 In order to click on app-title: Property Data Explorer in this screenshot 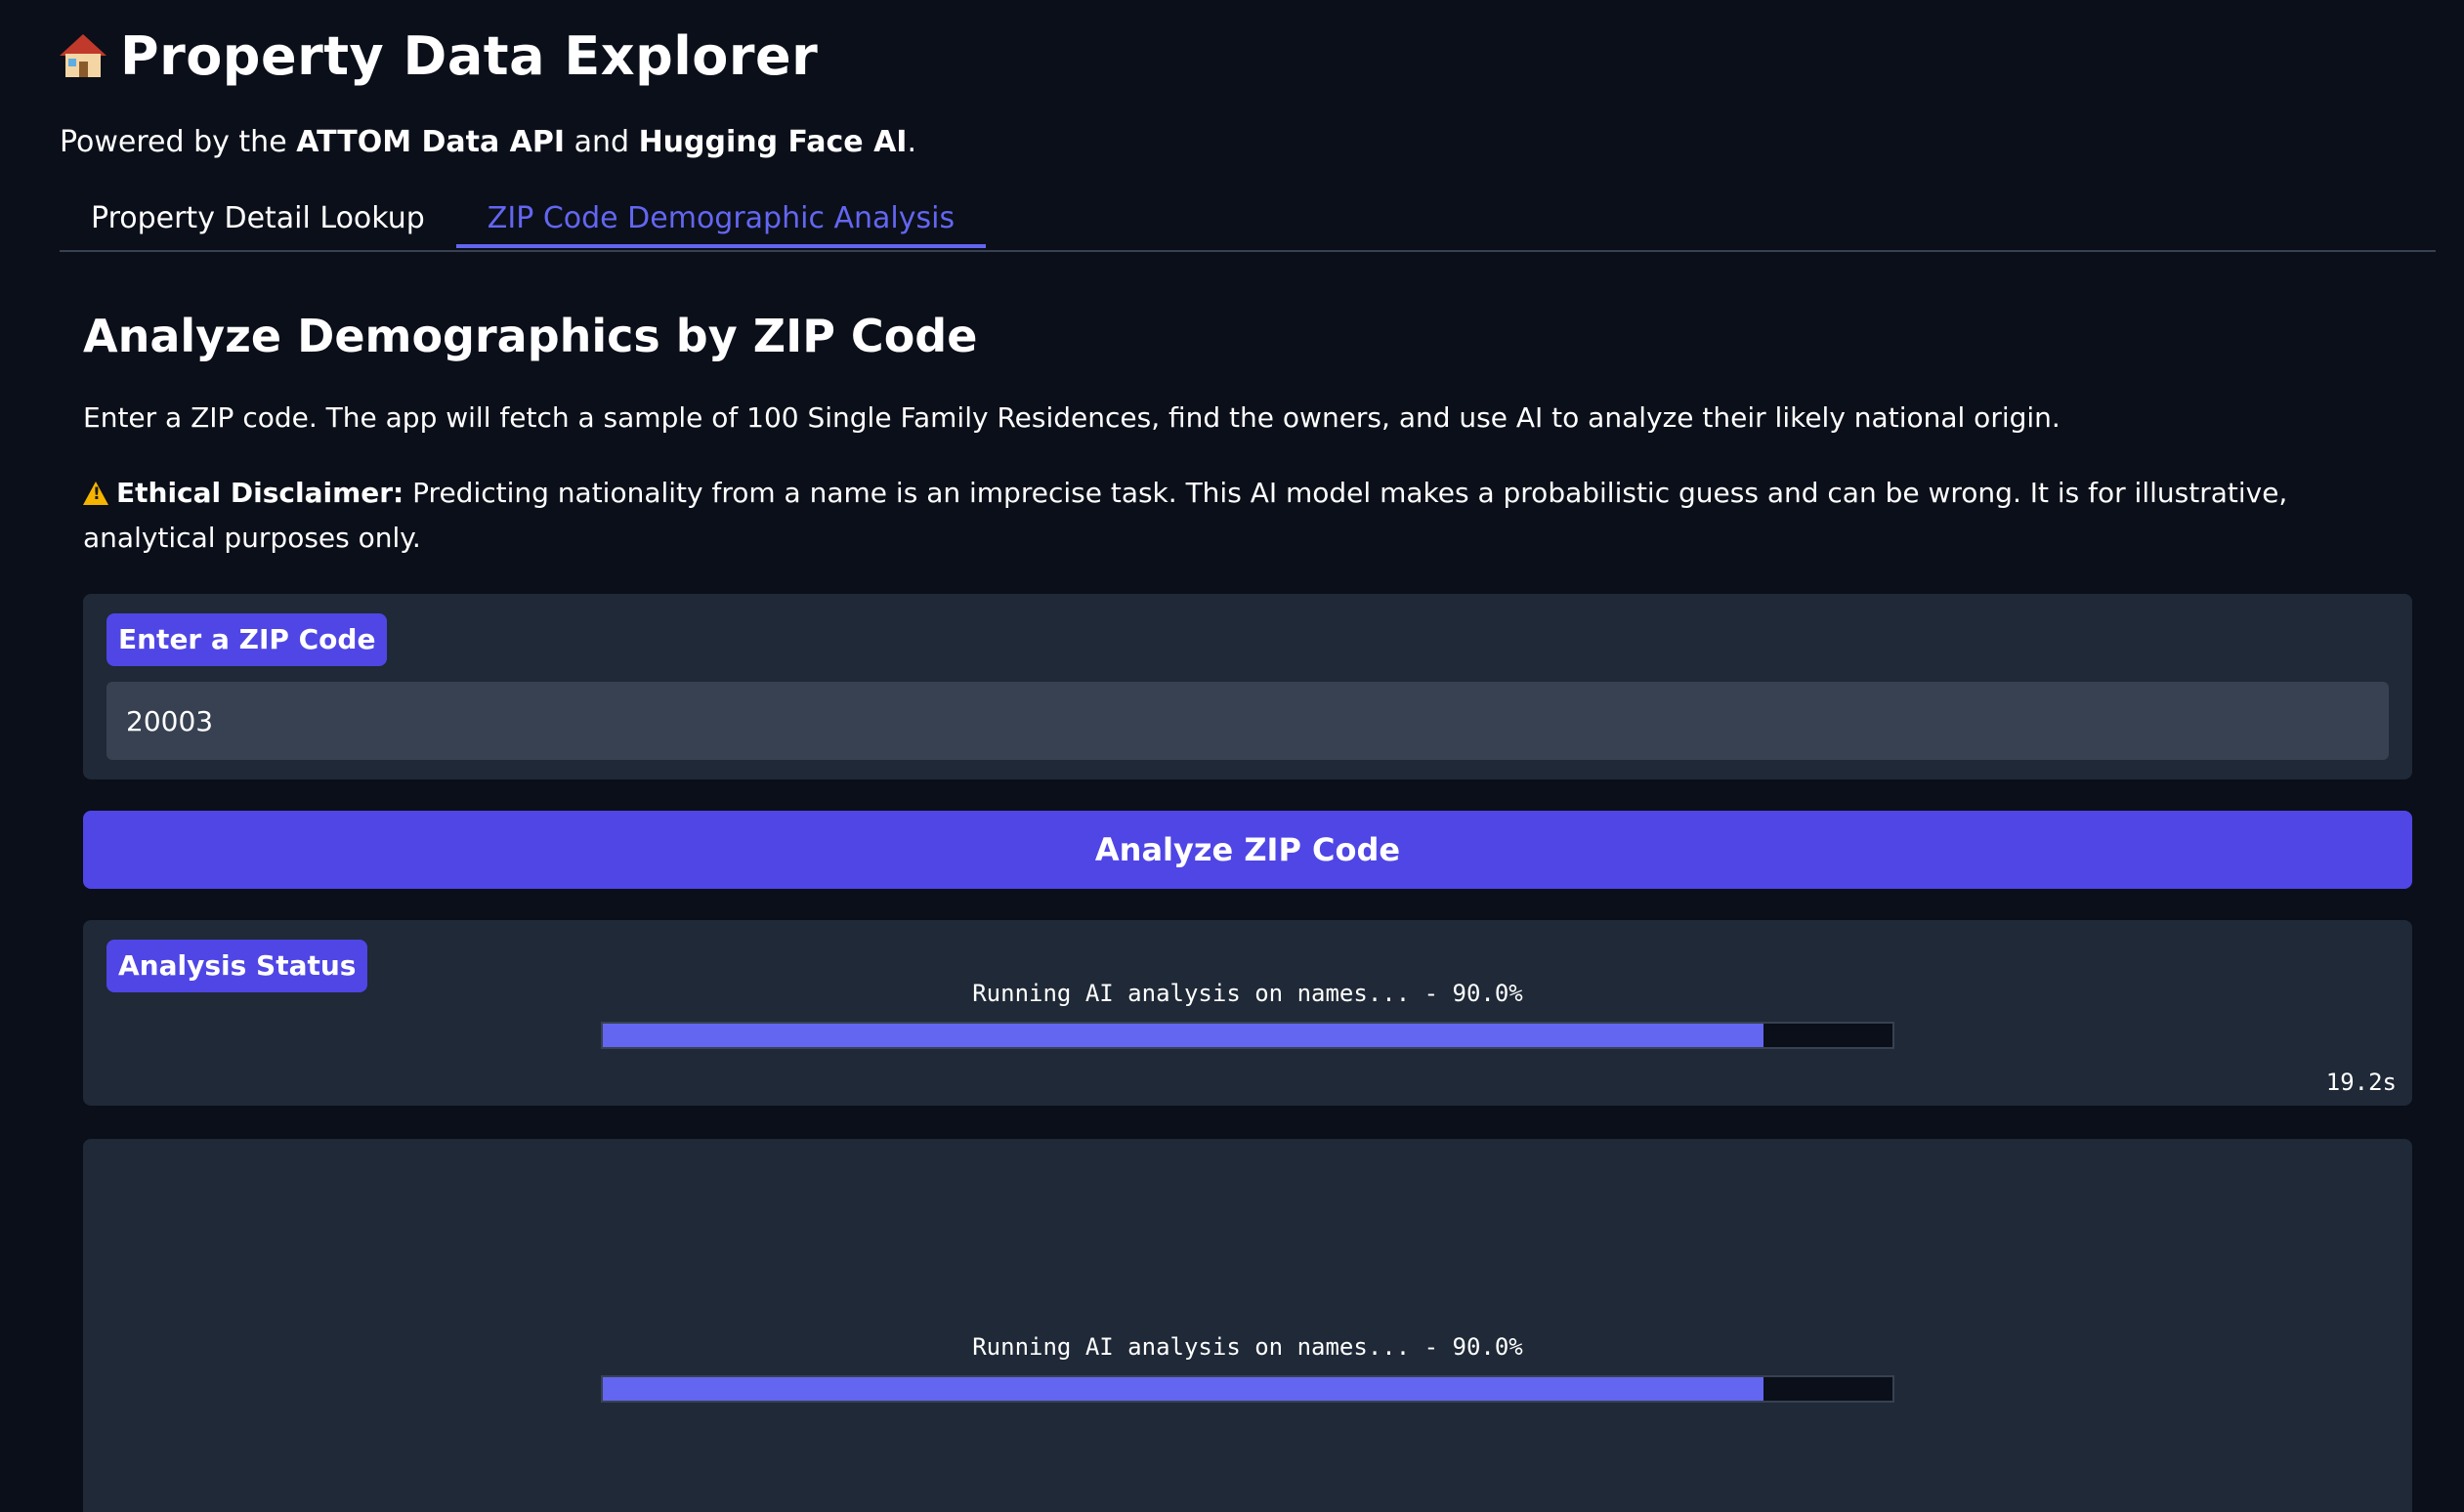, I will do `click(439, 55)`.